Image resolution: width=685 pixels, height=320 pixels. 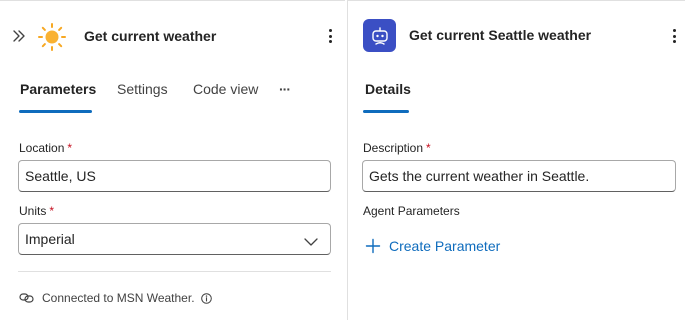 I want to click on action-title: Get current weather, so click(x=150, y=36).